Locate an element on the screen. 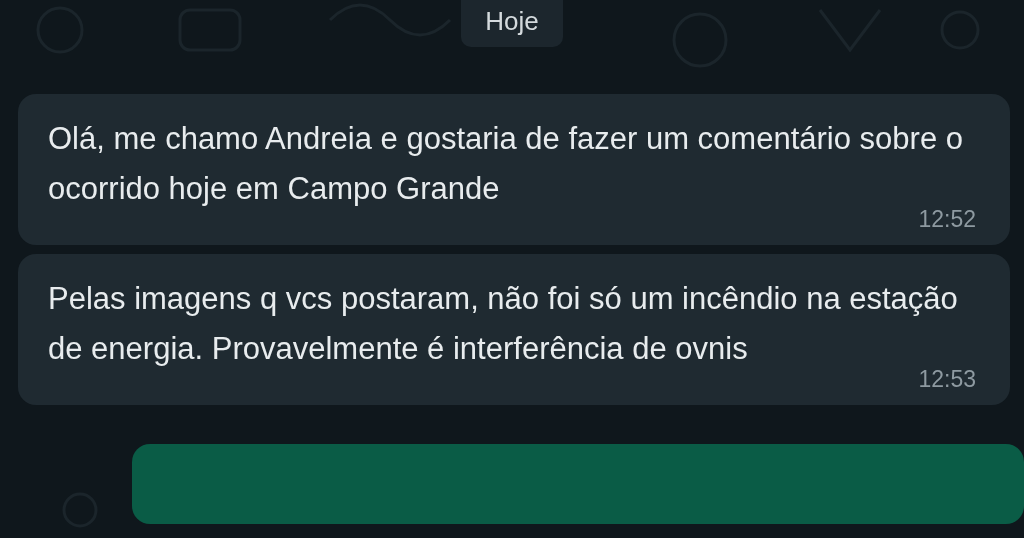  message-time: 12:53 is located at coordinates (947, 379).